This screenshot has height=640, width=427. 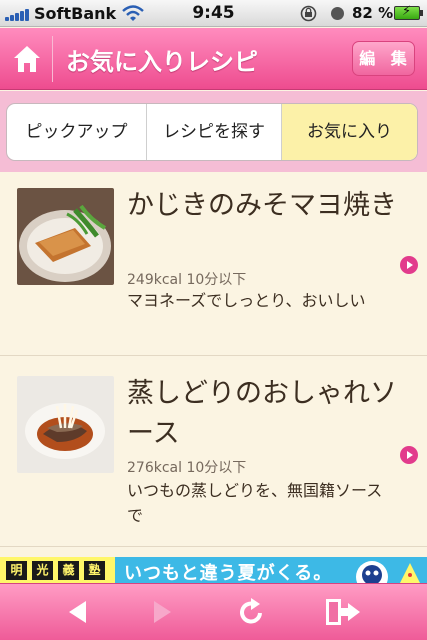 I want to click on header-divider, so click(x=52, y=59).